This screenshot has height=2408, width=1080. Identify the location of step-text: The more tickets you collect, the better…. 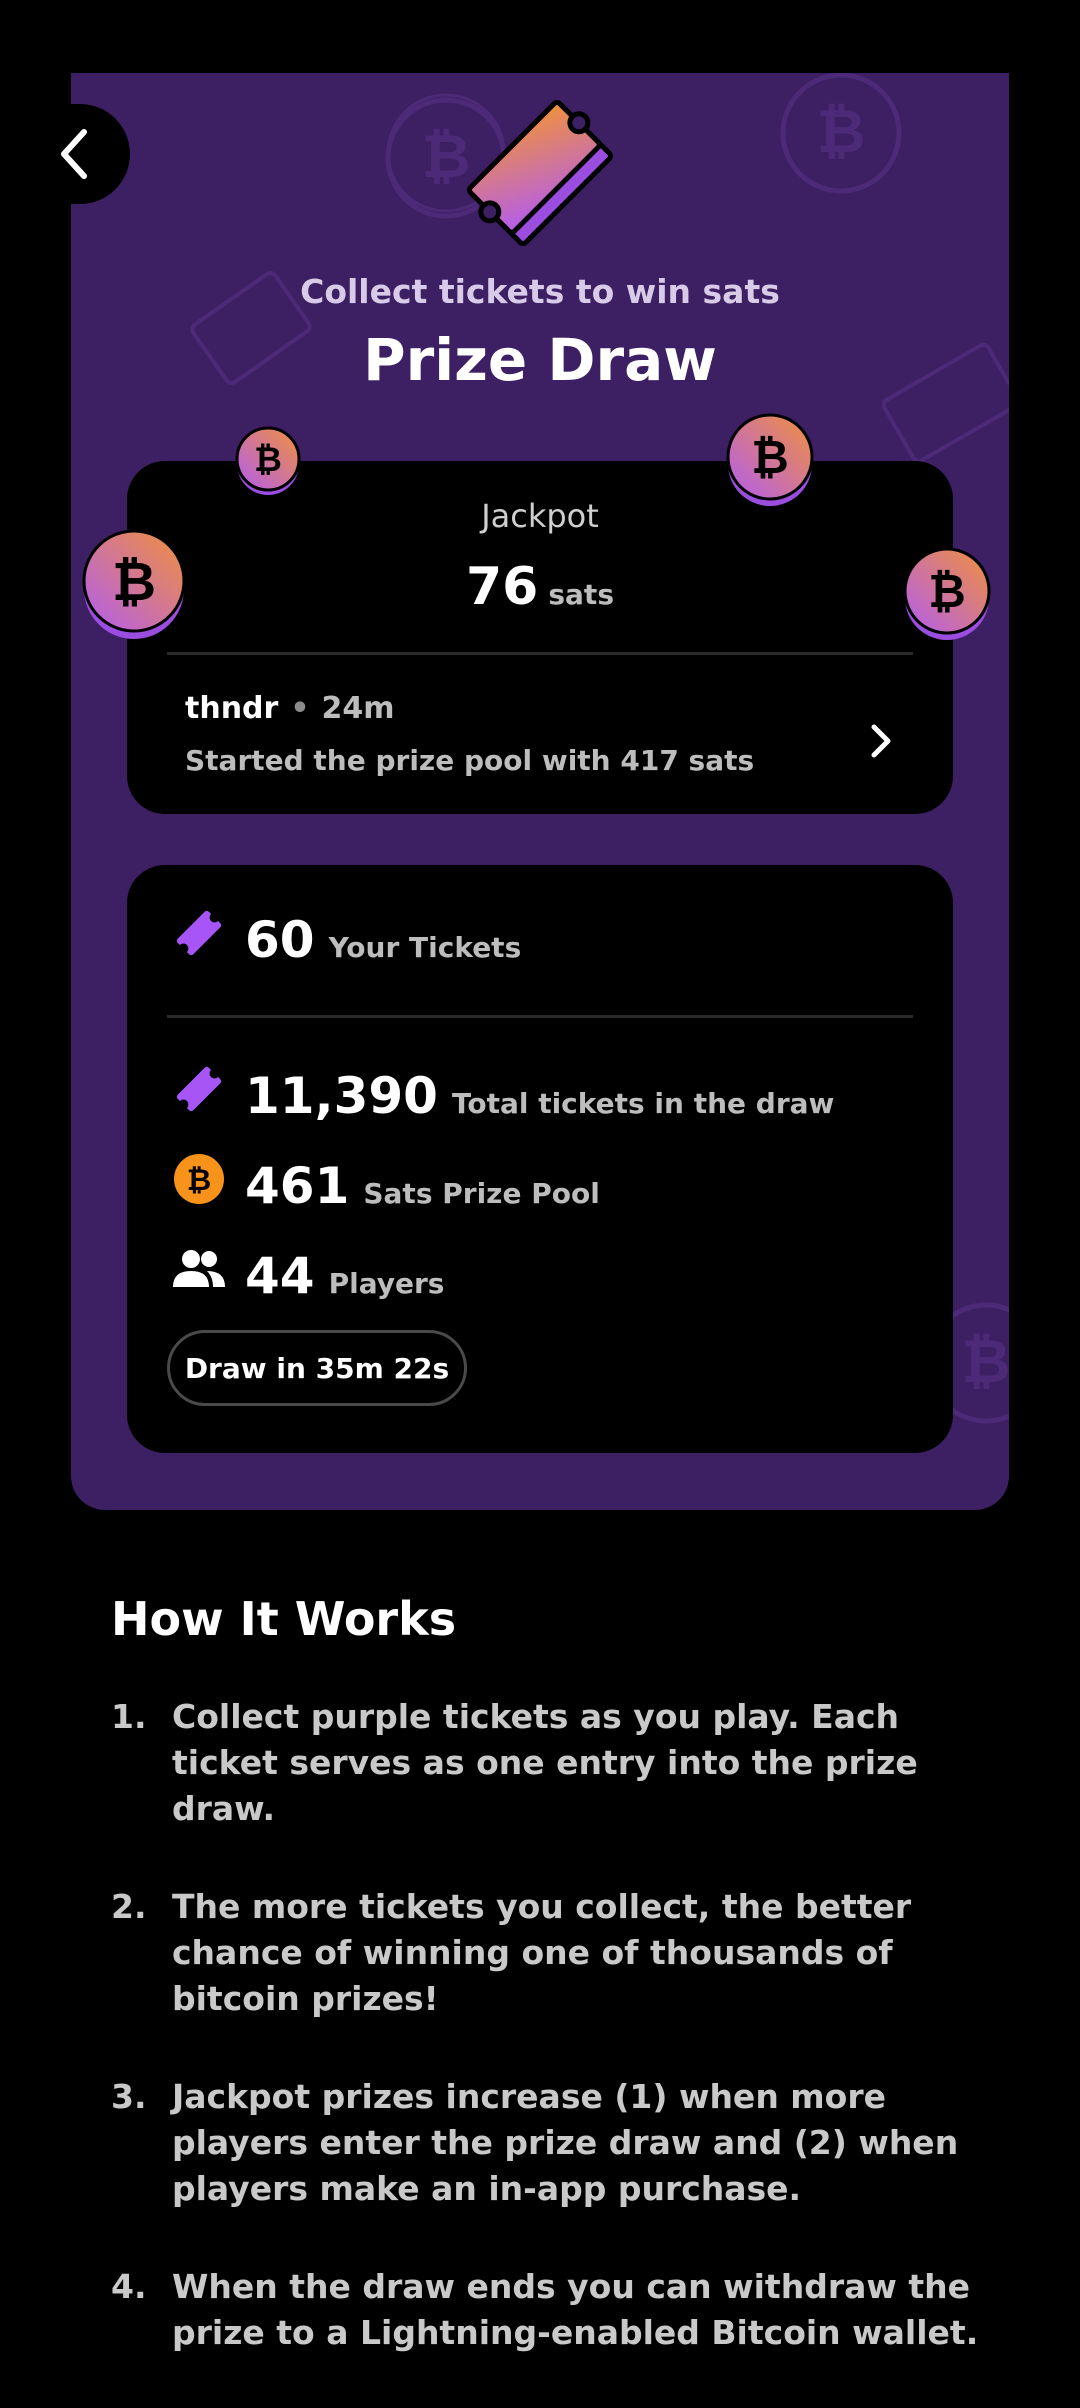
(542, 1952).